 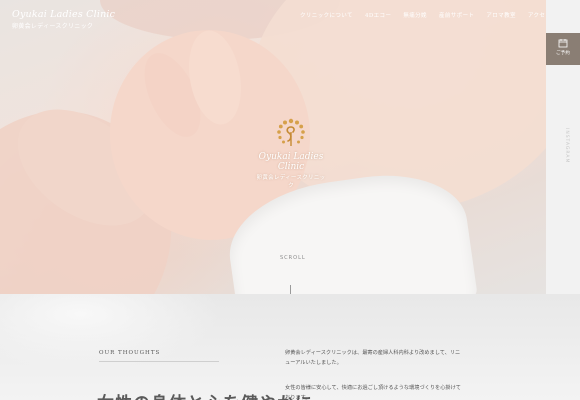 I want to click on section-label: OUR THOUGHTS, so click(x=130, y=353).